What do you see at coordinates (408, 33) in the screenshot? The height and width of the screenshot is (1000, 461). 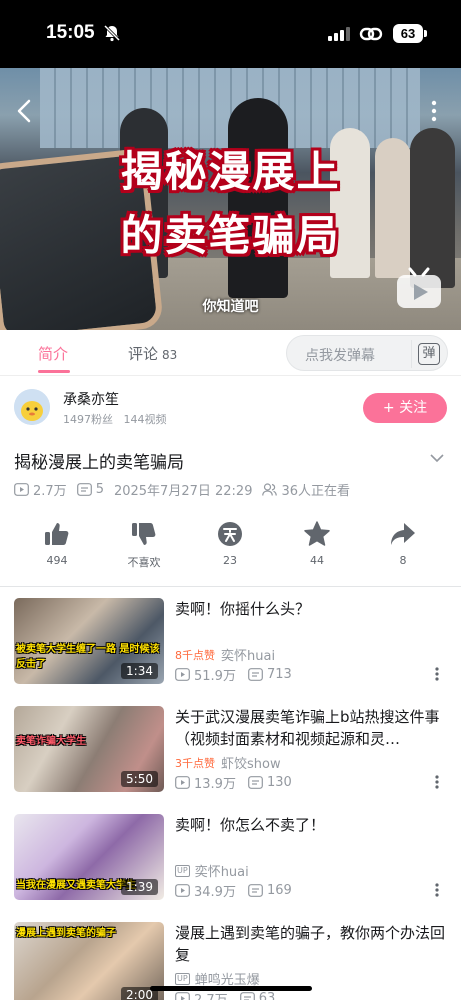 I see `battery-icon: 63` at bounding box center [408, 33].